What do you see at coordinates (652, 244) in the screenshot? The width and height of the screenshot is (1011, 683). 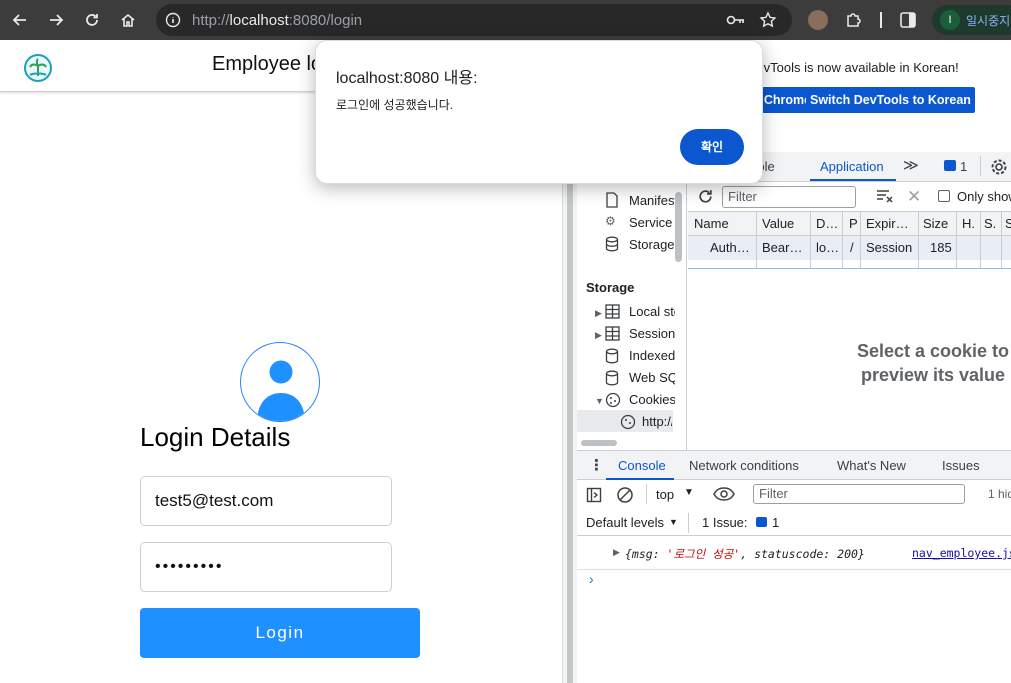 I see `sidebar-item-storage: Storage` at bounding box center [652, 244].